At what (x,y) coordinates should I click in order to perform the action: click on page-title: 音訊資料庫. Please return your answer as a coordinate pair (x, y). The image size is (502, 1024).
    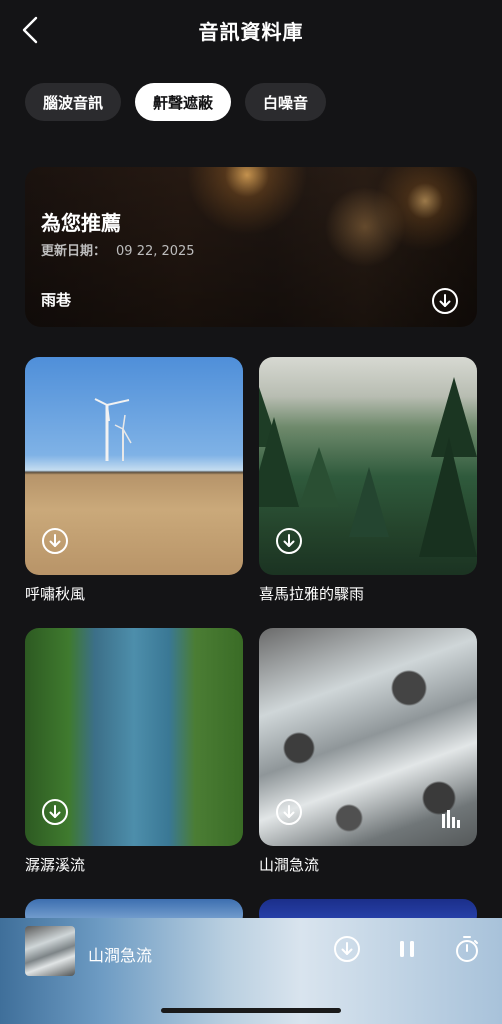
    Looking at the image, I should click on (251, 32).